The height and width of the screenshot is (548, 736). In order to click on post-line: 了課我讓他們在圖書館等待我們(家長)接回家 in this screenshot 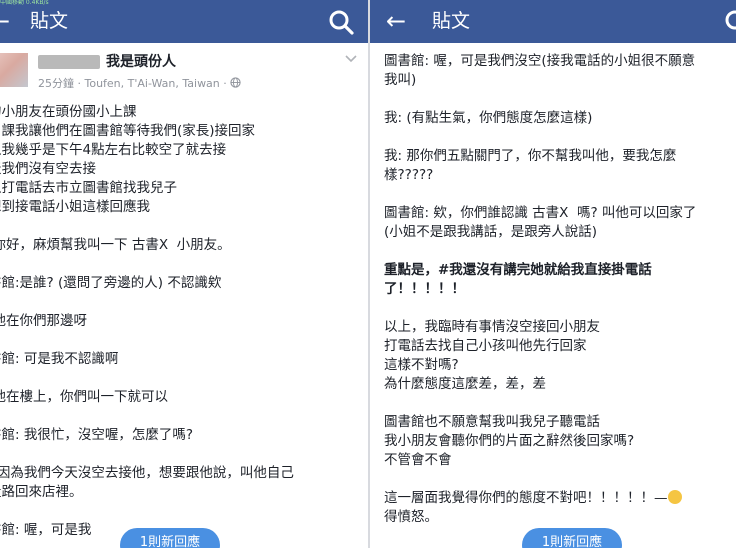, I will do `click(128, 131)`.